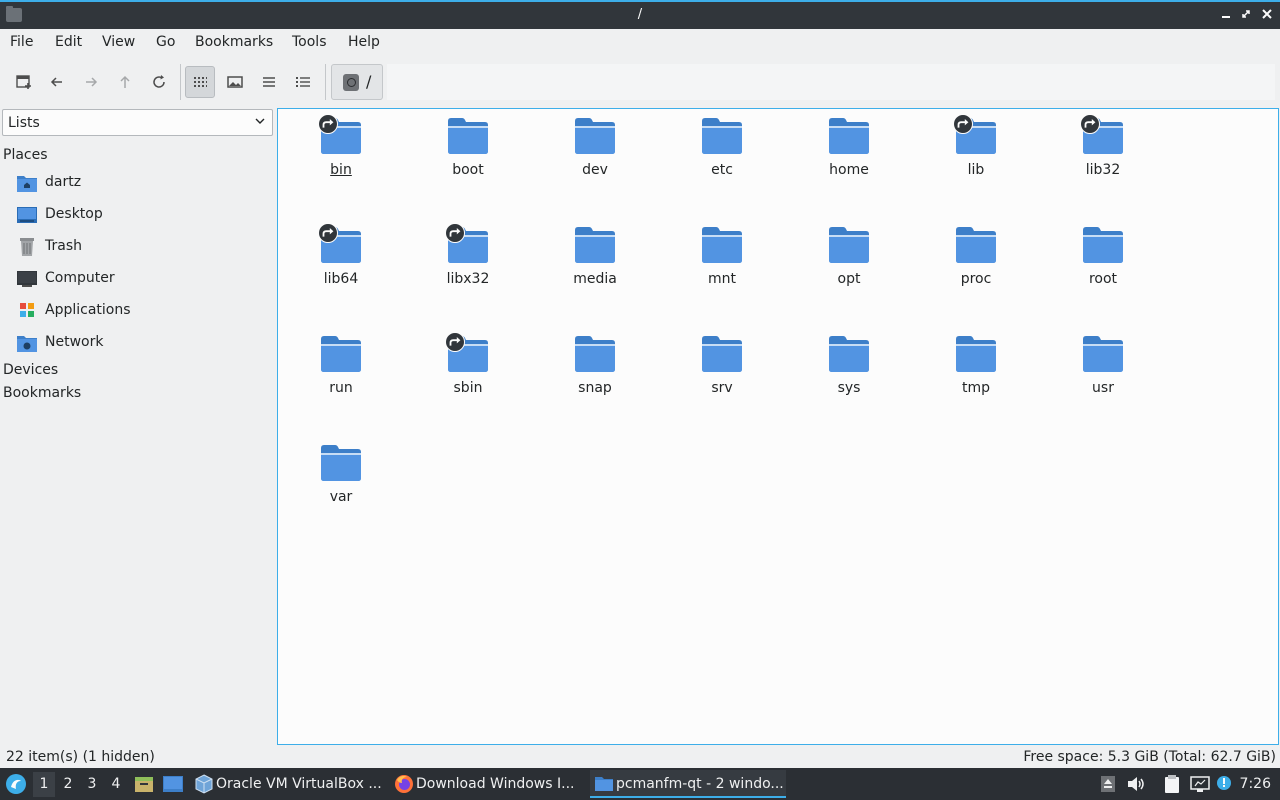 The height and width of the screenshot is (800, 1280). I want to click on folder-item-libx32: libx32, so click(468, 268).